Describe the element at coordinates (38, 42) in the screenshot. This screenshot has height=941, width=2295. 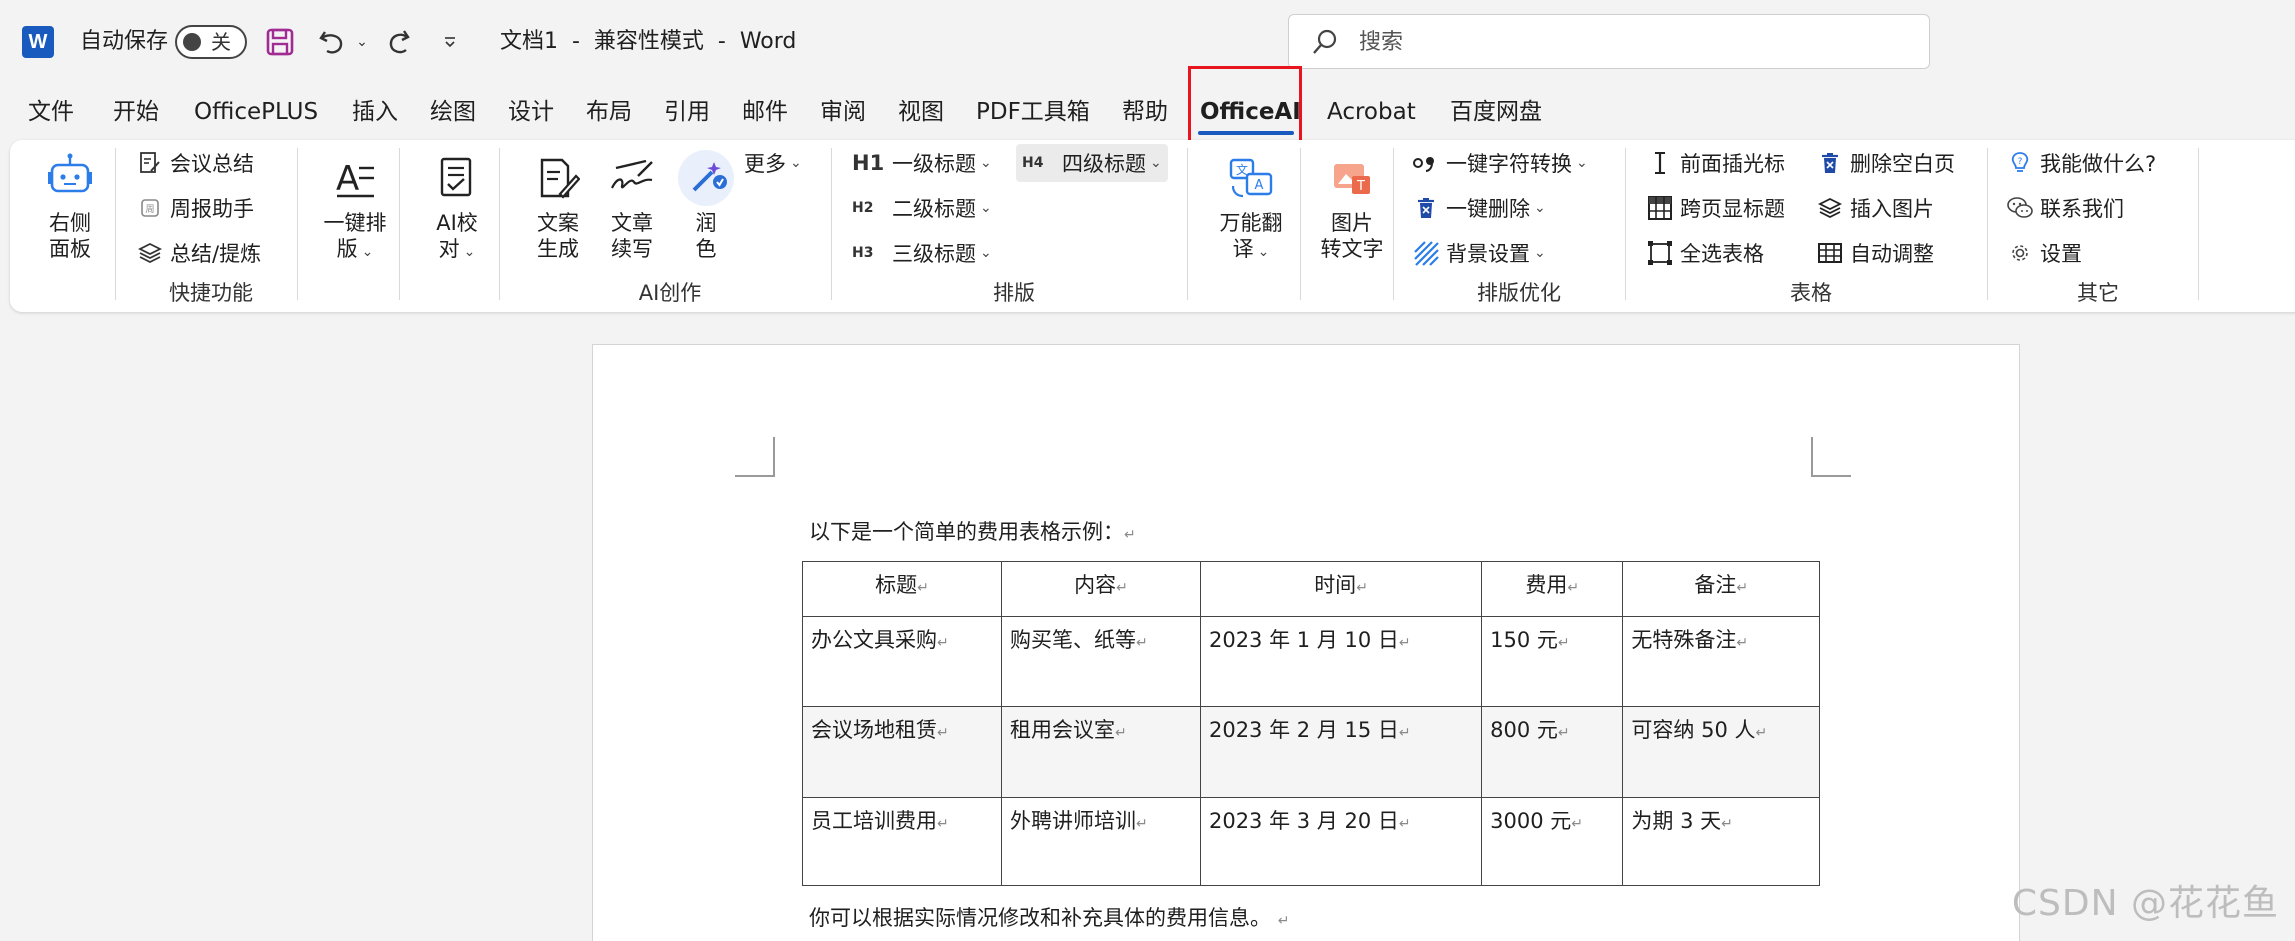
I see `word-logo-icon: W` at that location.